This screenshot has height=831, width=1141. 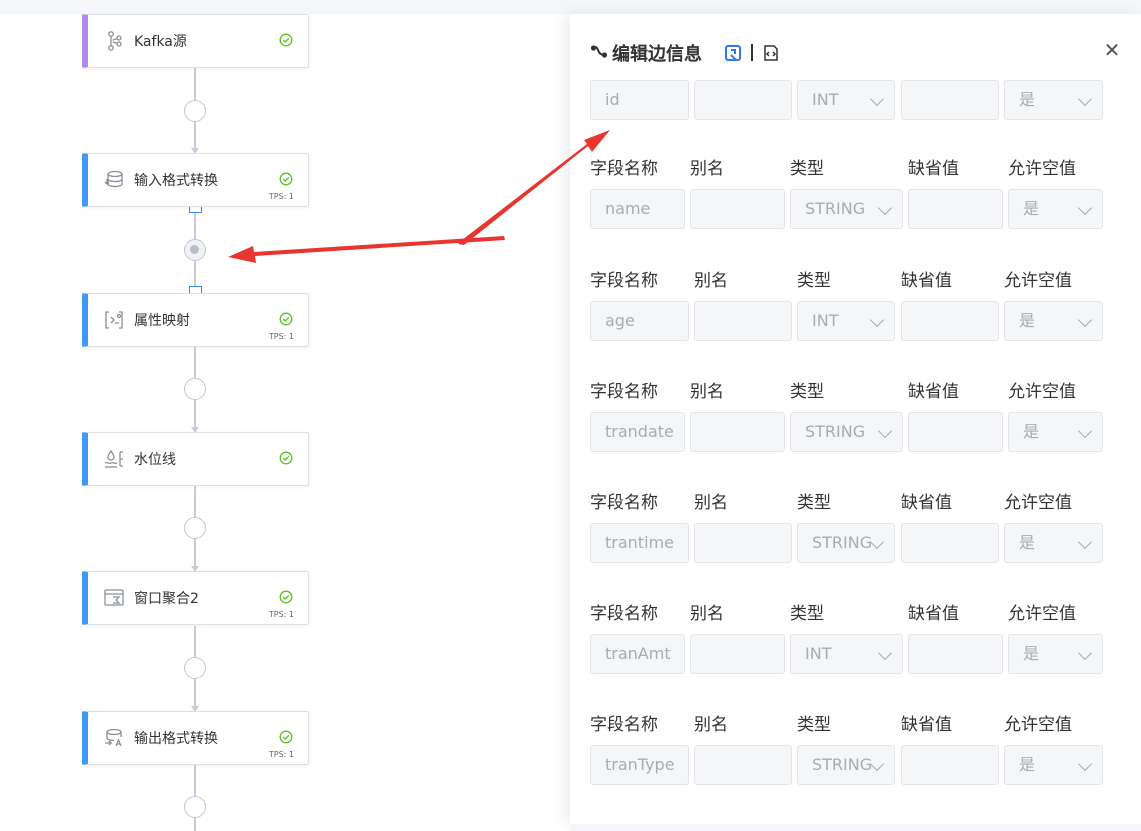 I want to click on flow-node-kafka-source: Kafka源, so click(x=195, y=41).